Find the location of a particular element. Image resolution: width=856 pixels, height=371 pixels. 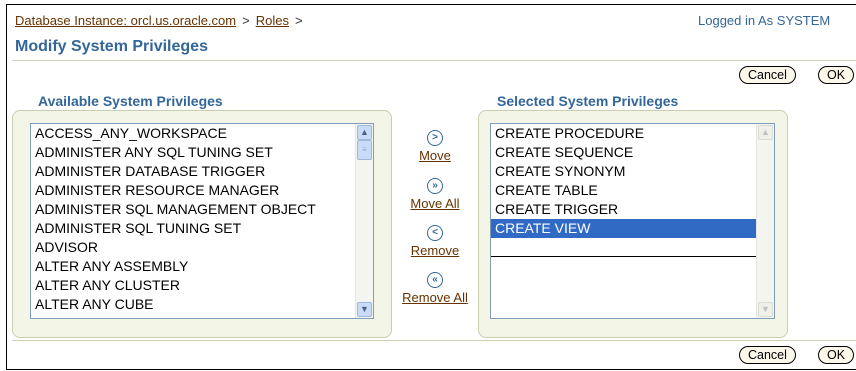

move-link: Move is located at coordinates (435, 155).